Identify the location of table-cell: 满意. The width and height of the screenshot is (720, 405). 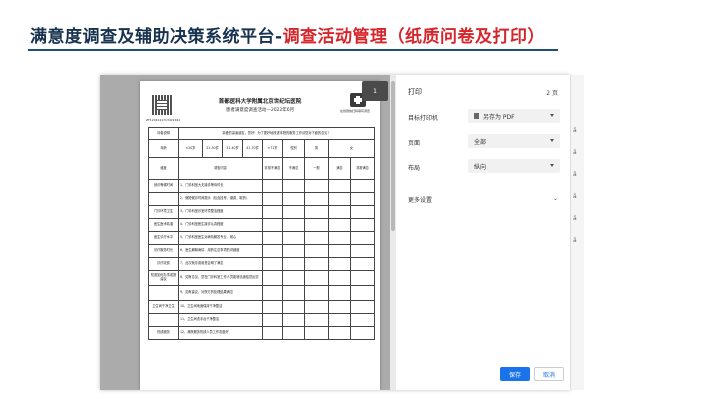
(339, 168).